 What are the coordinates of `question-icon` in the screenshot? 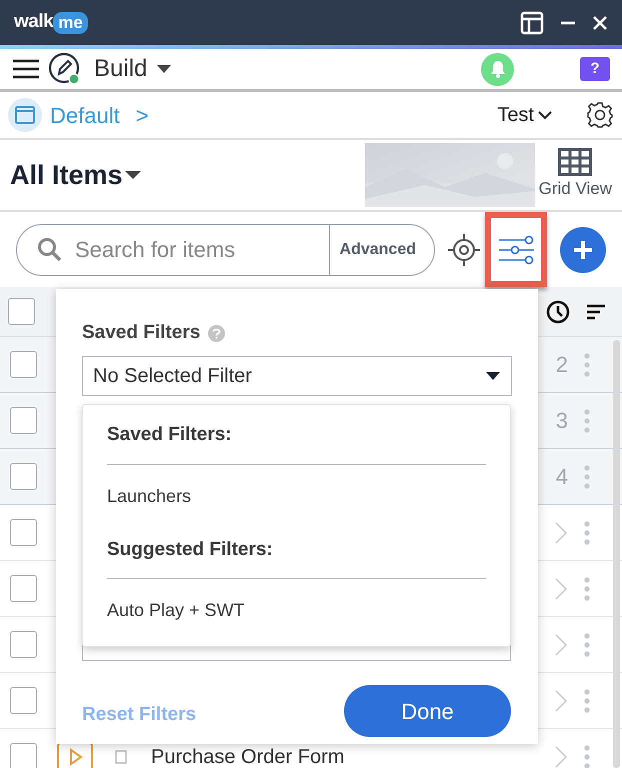 It's located at (217, 333).